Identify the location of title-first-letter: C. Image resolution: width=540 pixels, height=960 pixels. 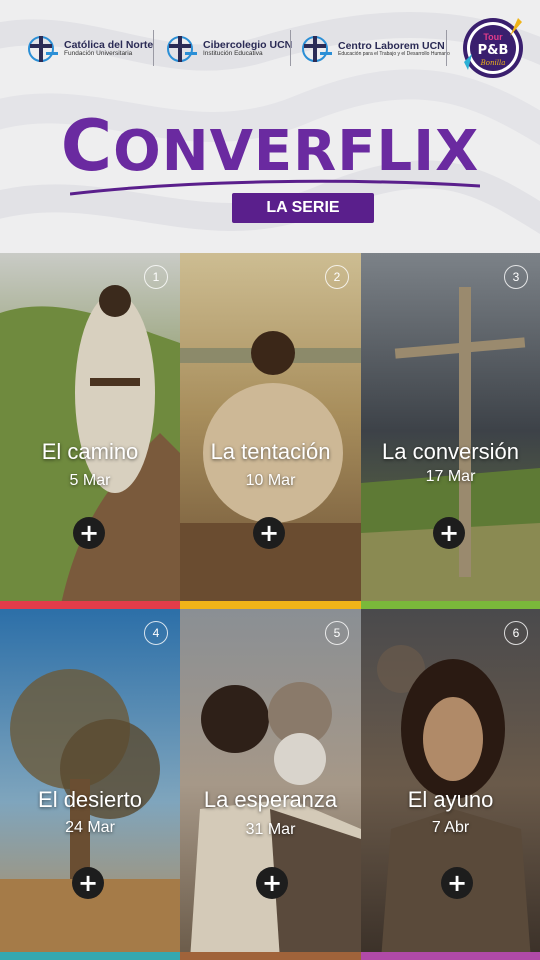
(87, 146).